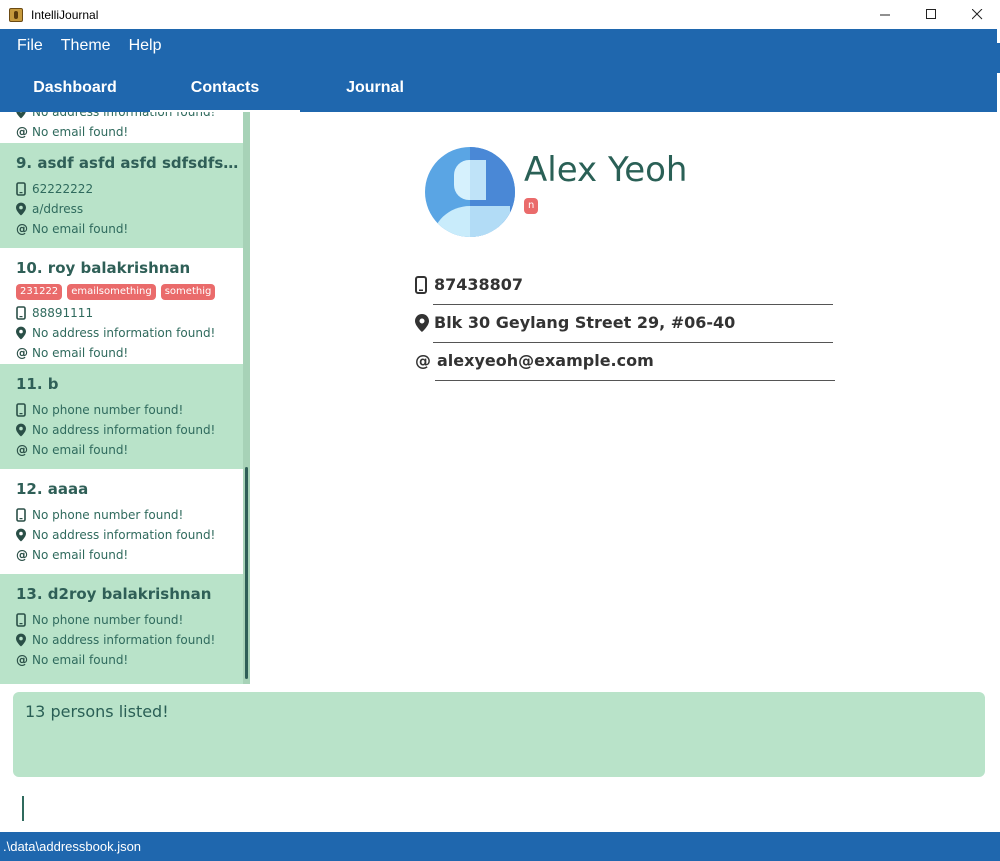 The image size is (1000, 861). Describe the element at coordinates (145, 46) in the screenshot. I see `menu-help: Help` at that location.